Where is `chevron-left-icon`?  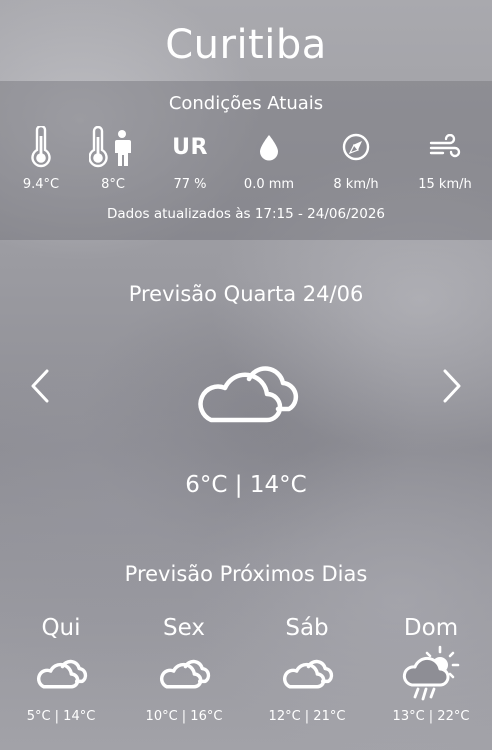
chevron-left-icon is located at coordinates (40, 386).